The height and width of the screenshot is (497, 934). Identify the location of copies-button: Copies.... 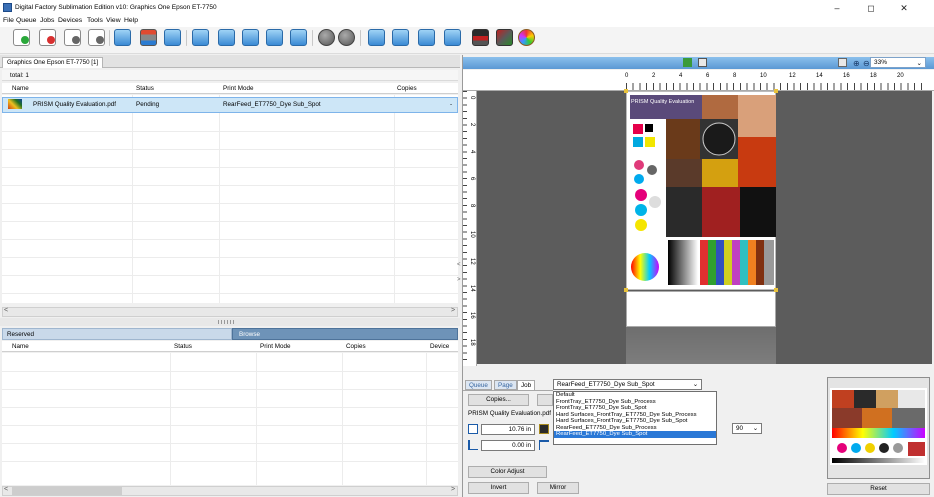
(498, 400).